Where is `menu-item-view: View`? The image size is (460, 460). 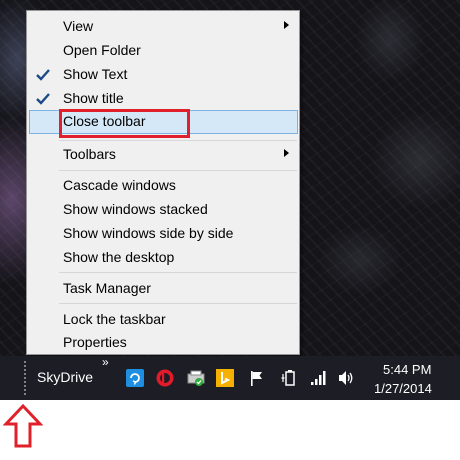 menu-item-view: View is located at coordinates (163, 27).